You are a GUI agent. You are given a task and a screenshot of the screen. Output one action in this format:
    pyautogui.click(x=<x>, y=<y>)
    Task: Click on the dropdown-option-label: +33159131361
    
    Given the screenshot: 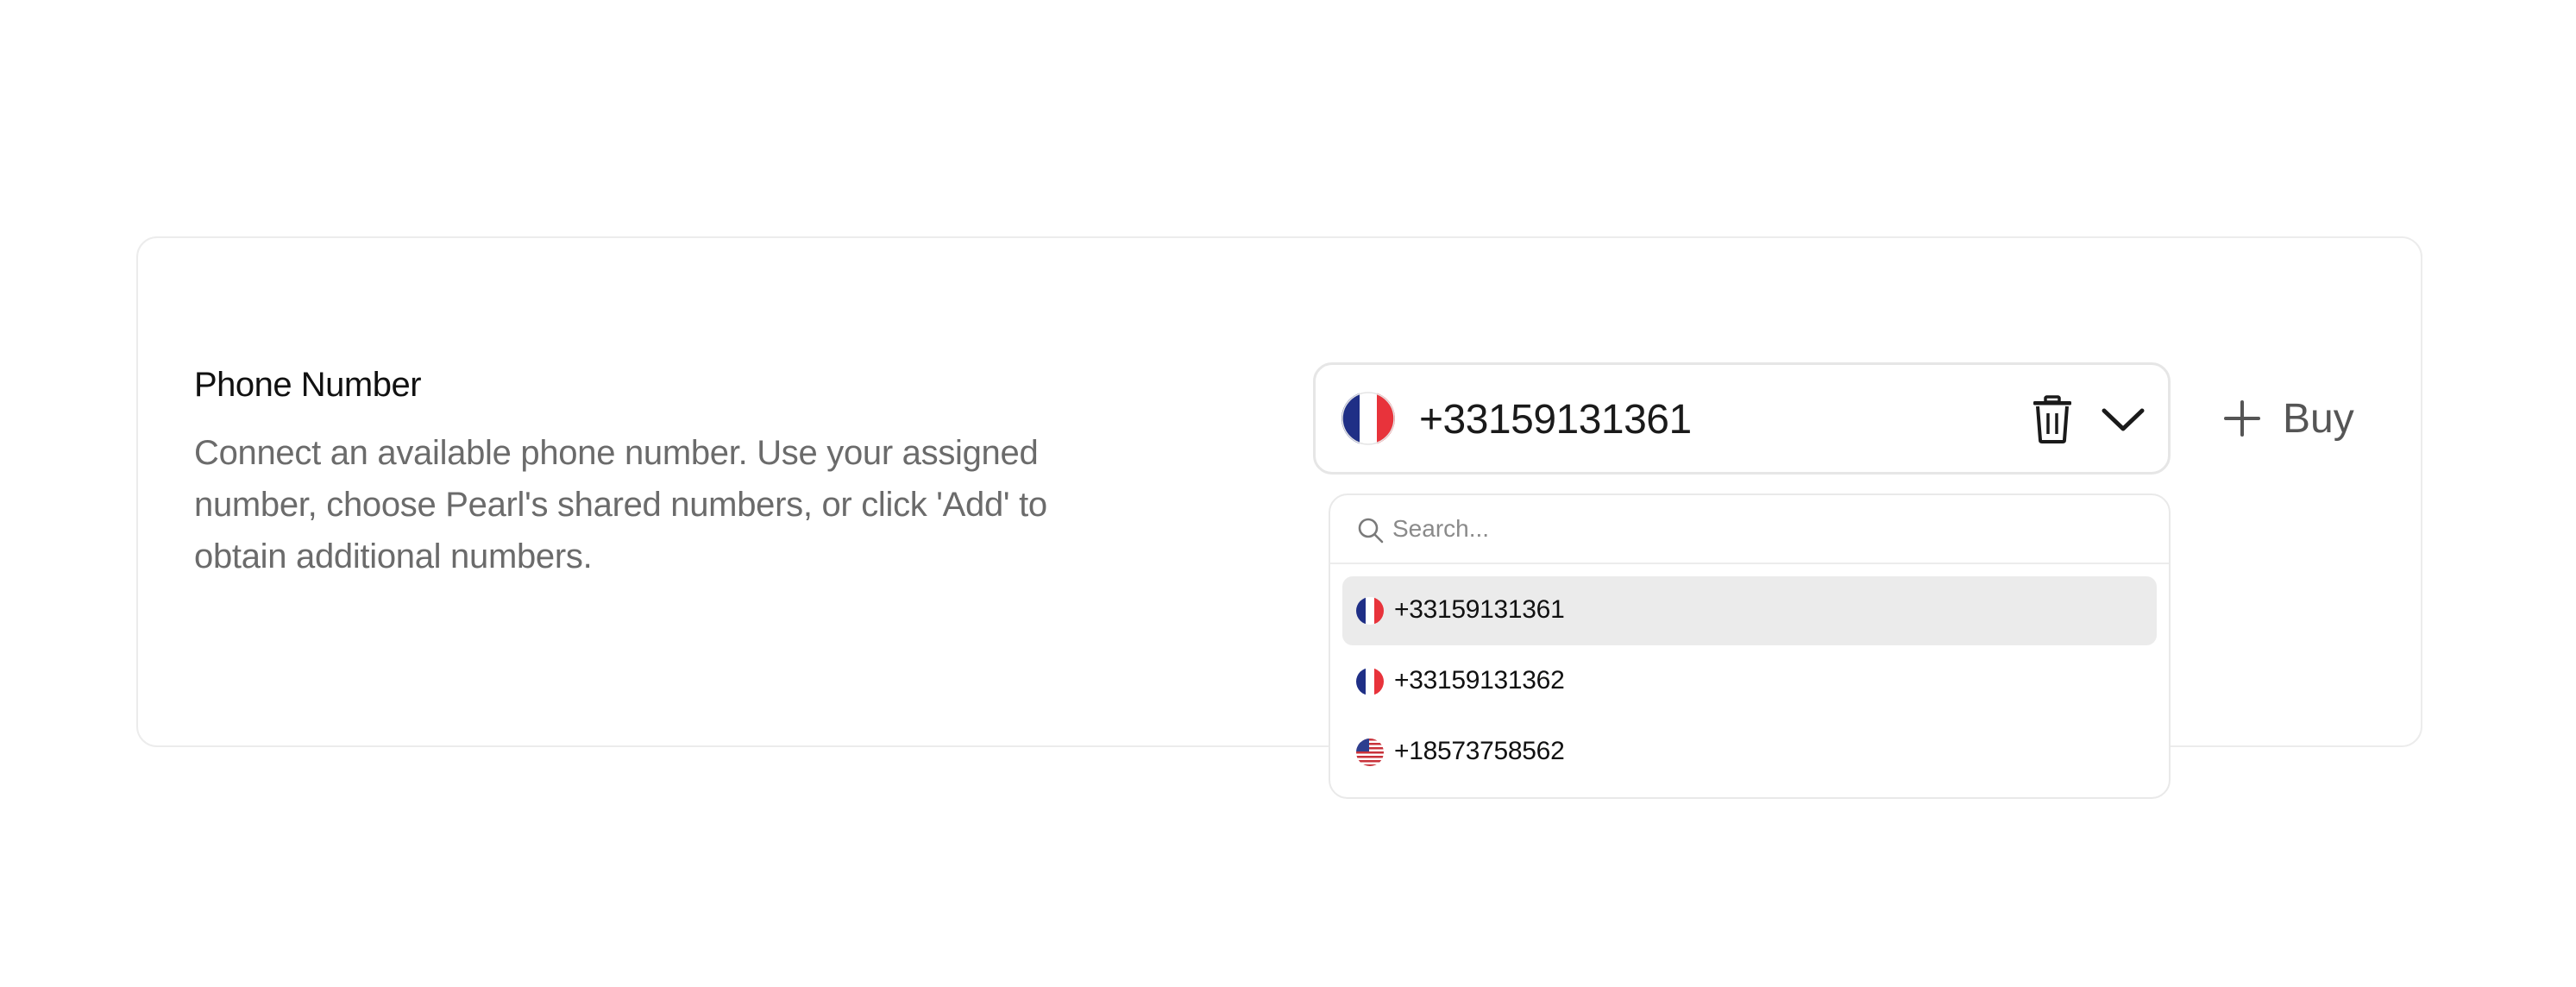 What is the action you would take?
    pyautogui.click(x=1479, y=610)
    